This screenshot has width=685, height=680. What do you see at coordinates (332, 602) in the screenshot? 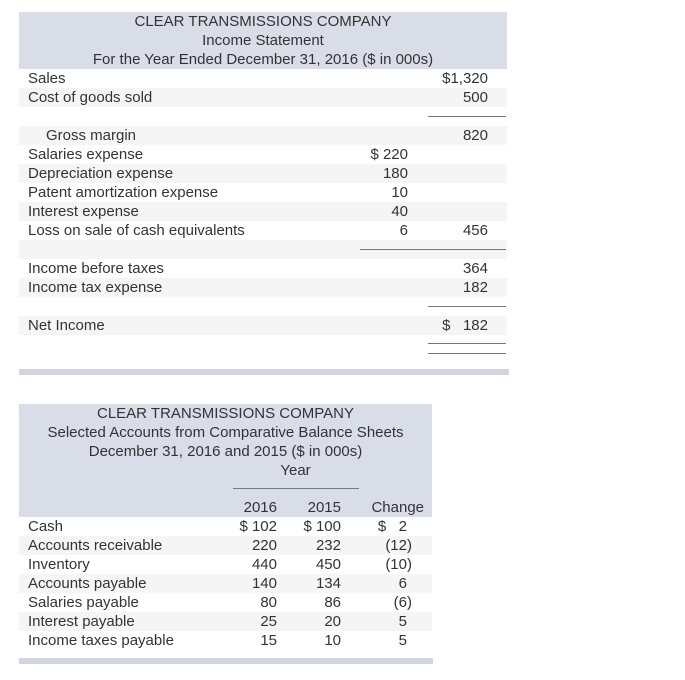
I see `value-2015: 86` at bounding box center [332, 602].